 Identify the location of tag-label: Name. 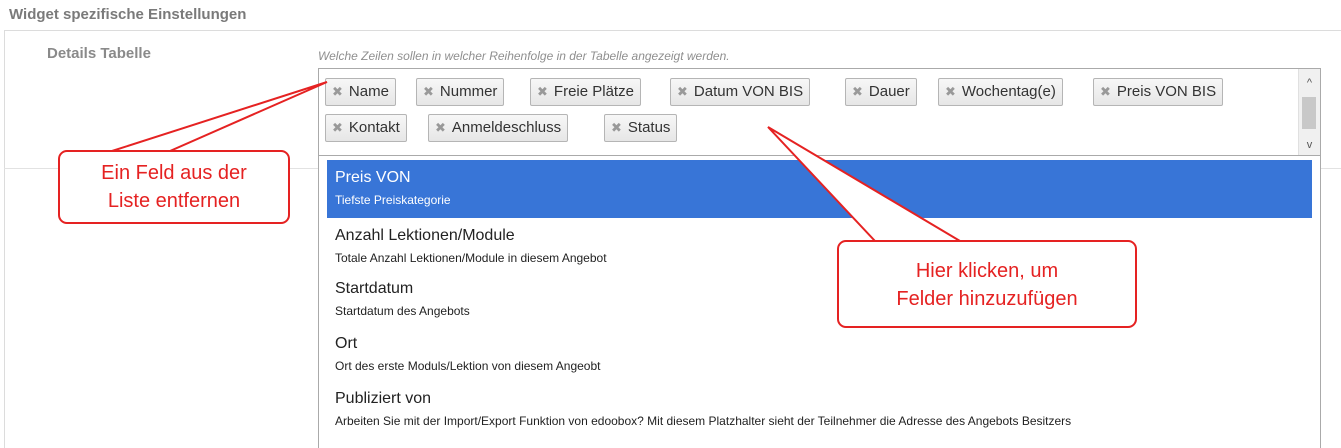
(368, 91).